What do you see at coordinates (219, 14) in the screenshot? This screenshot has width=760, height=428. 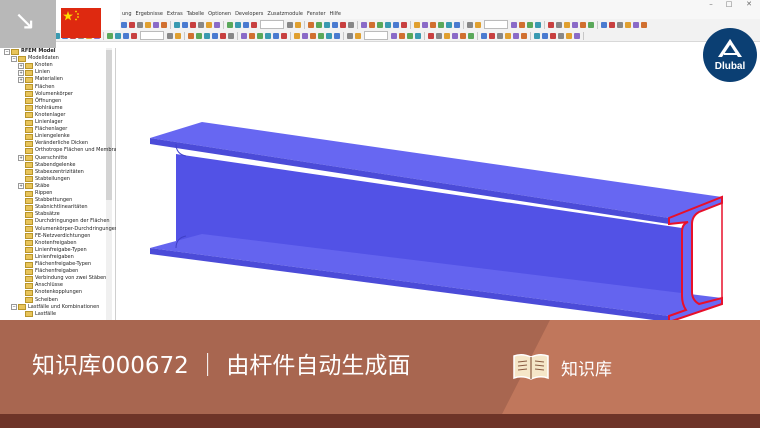 I see `menu-item-optionen: Optionen` at bounding box center [219, 14].